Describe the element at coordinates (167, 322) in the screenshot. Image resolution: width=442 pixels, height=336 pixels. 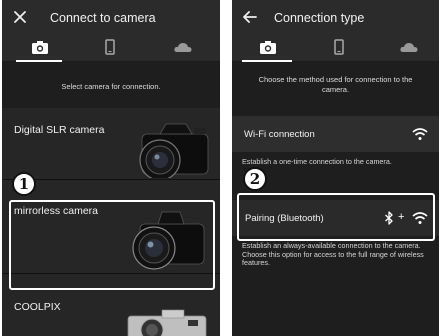
I see `coolpix-camera-image` at that location.